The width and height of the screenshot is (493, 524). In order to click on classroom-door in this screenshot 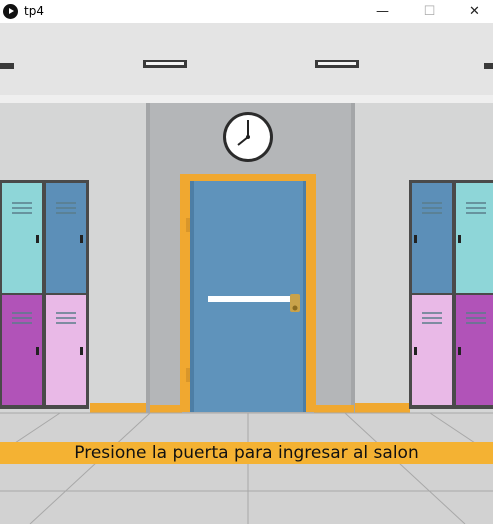, I will do `click(248, 293)`.